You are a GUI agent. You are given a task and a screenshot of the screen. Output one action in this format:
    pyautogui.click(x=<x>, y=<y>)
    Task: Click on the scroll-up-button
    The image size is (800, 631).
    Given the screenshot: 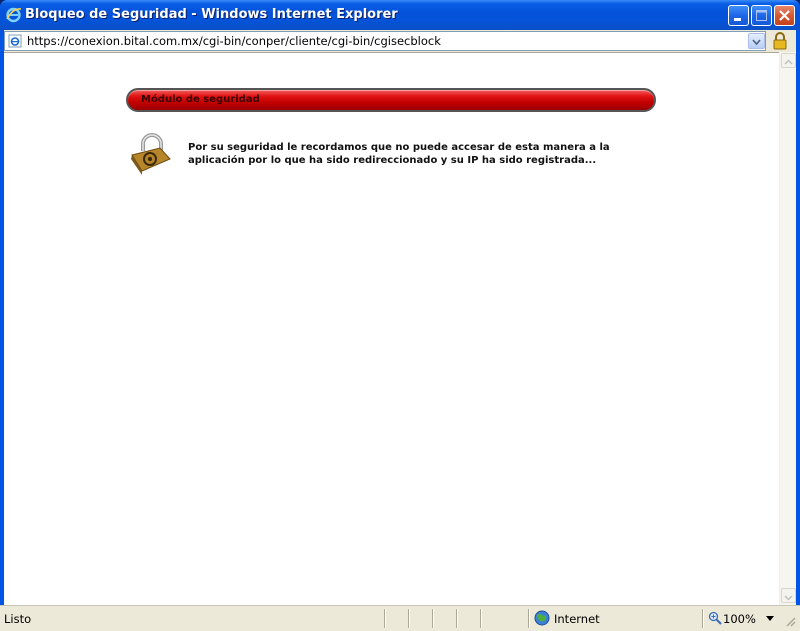 What is the action you would take?
    pyautogui.click(x=788, y=60)
    